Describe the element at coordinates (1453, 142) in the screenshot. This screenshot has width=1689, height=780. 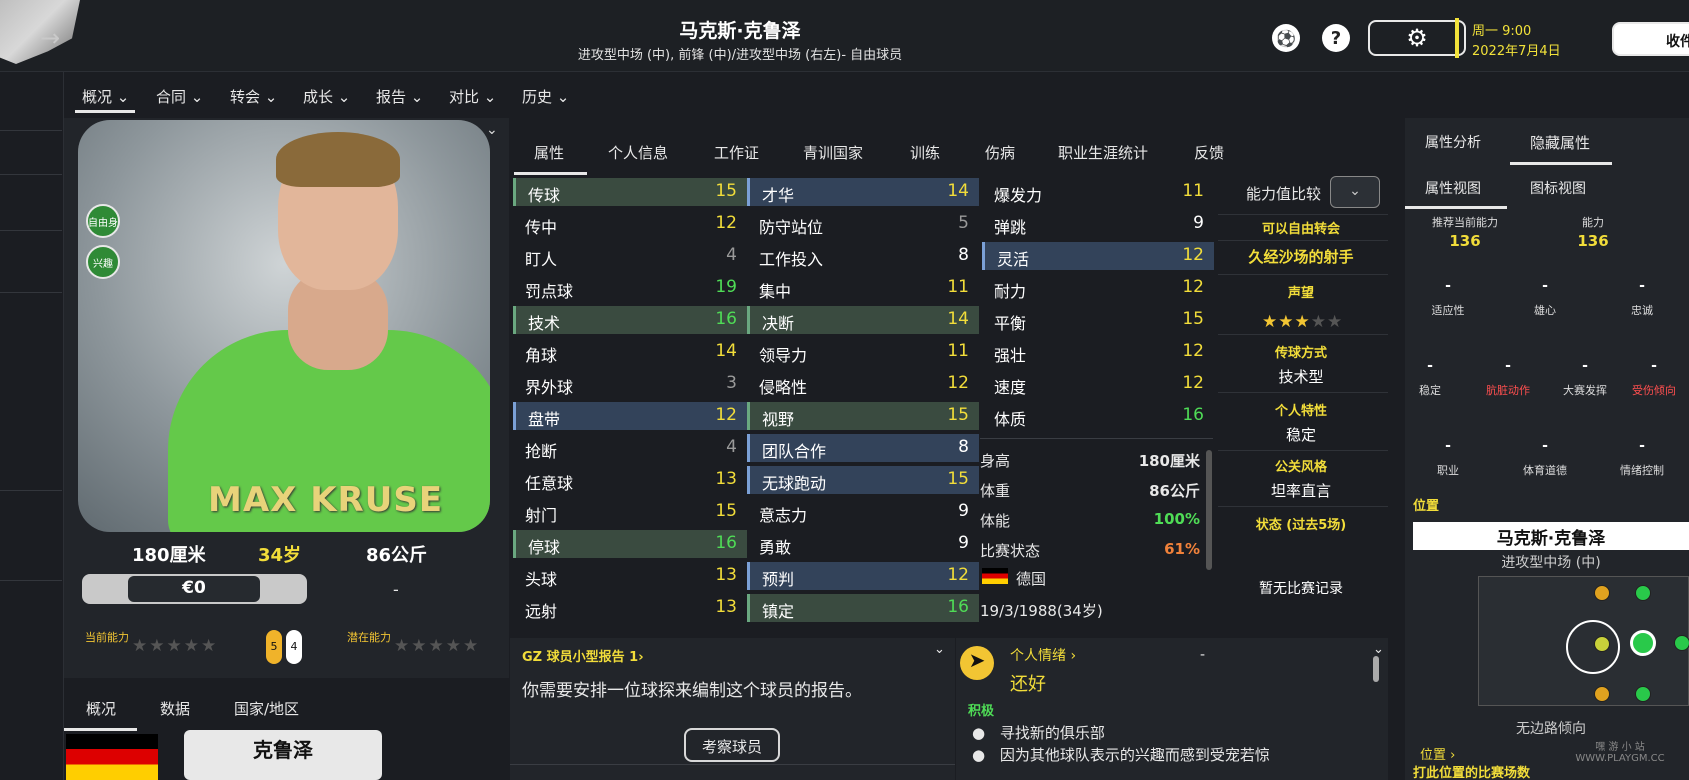
I see `tab-attribute-analysis: 属性分析` at that location.